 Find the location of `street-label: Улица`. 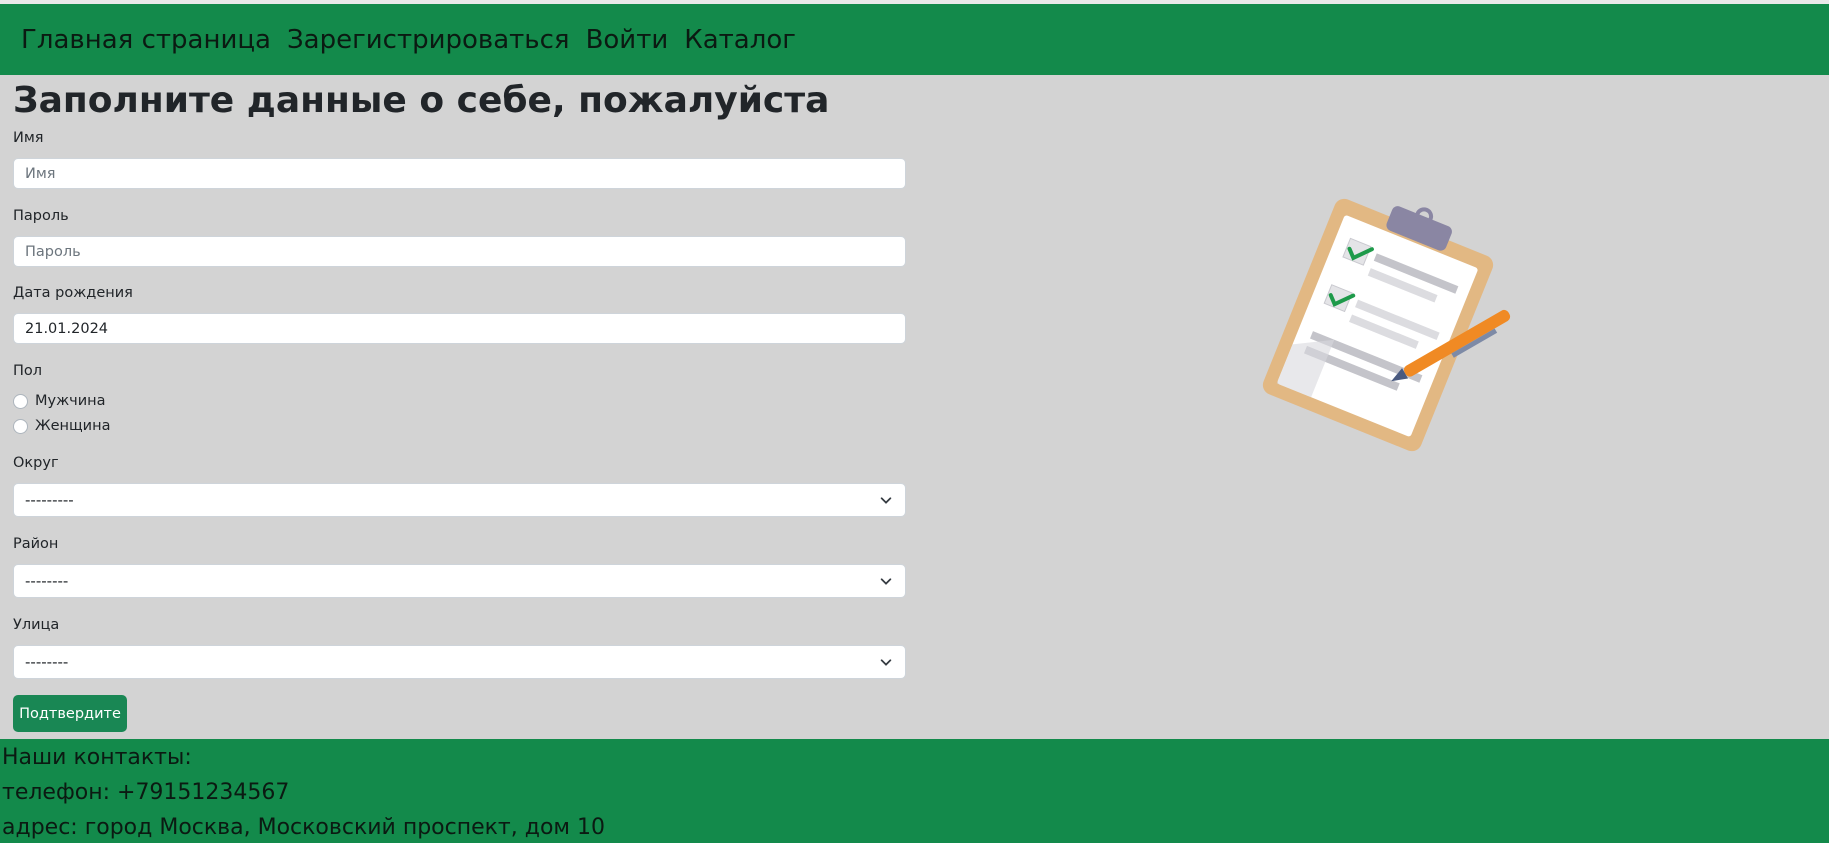

street-label: Улица is located at coordinates (36, 625).